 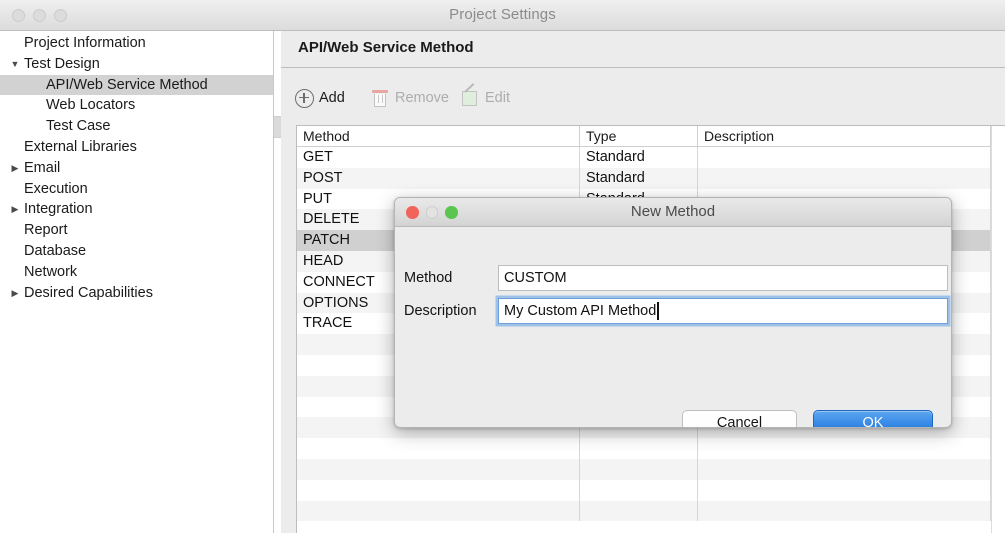 I want to click on sidebar-item-label: Desired Capabilities, so click(x=88, y=292).